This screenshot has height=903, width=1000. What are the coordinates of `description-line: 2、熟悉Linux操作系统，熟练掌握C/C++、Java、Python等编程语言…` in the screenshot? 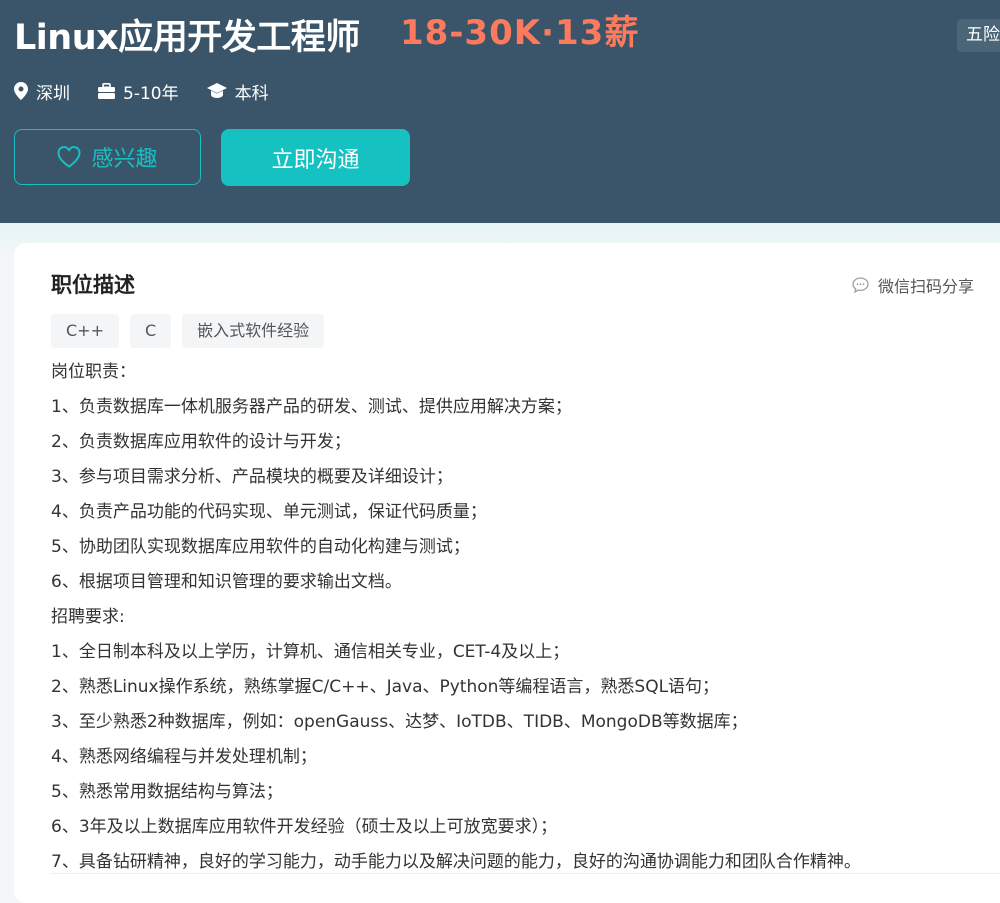 It's located at (385, 687).